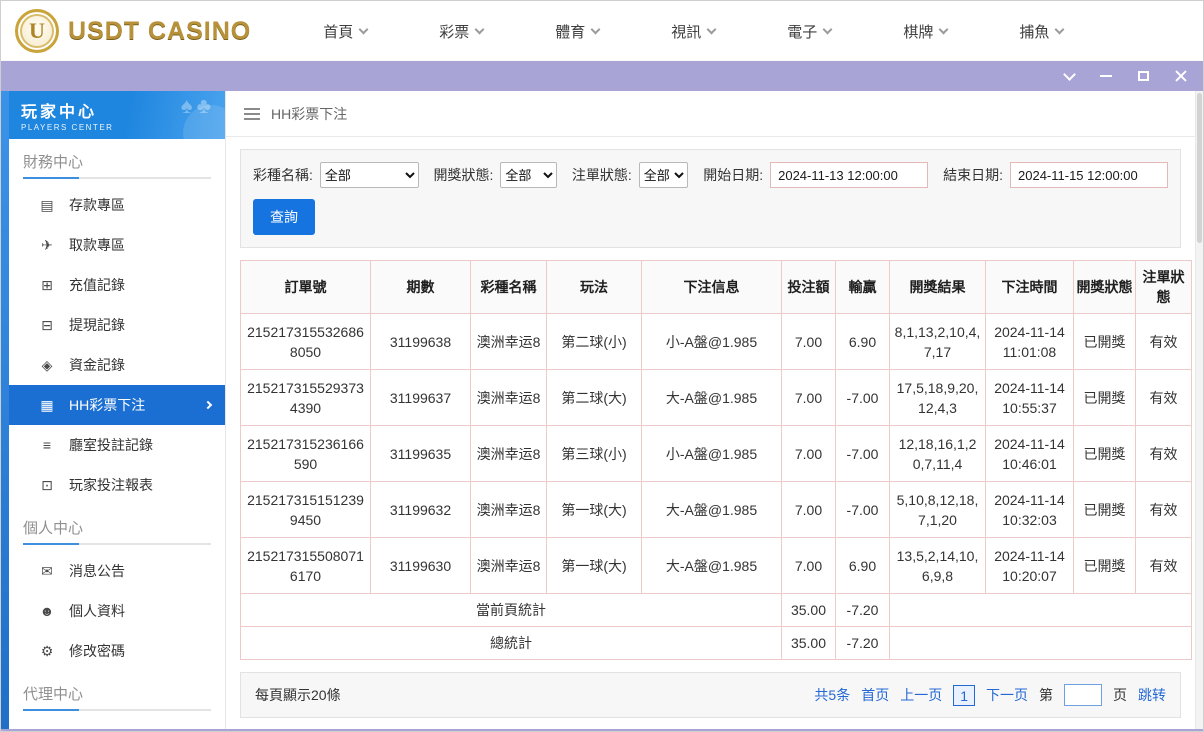  What do you see at coordinates (117, 365) in the screenshot?
I see `sidebar-item-資金記錄: ◈ 資金記錄` at bounding box center [117, 365].